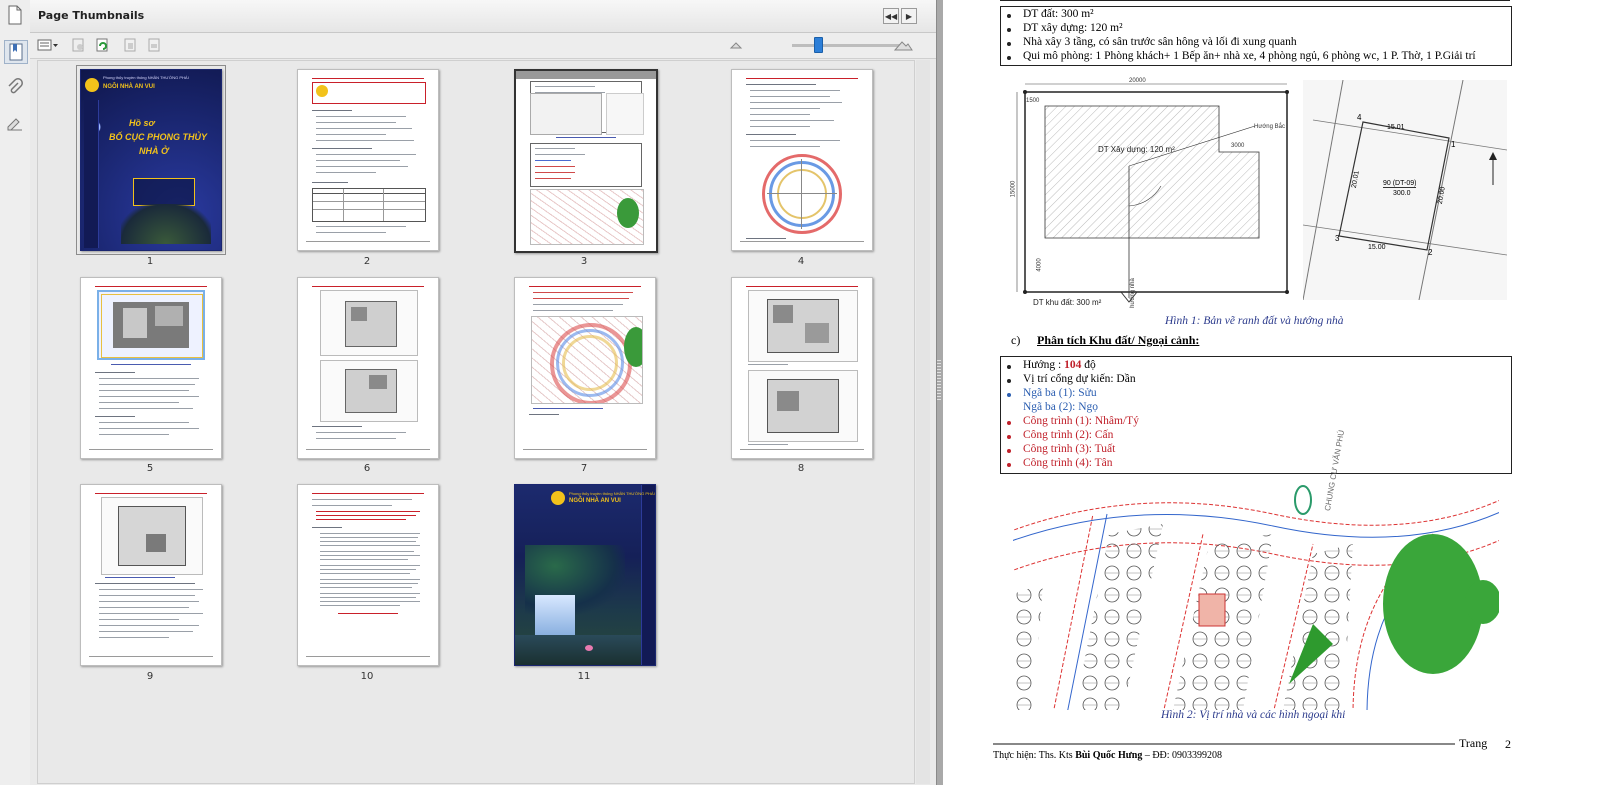  Describe the element at coordinates (92, 85) in the screenshot. I see `cover-logo-icon` at that location.